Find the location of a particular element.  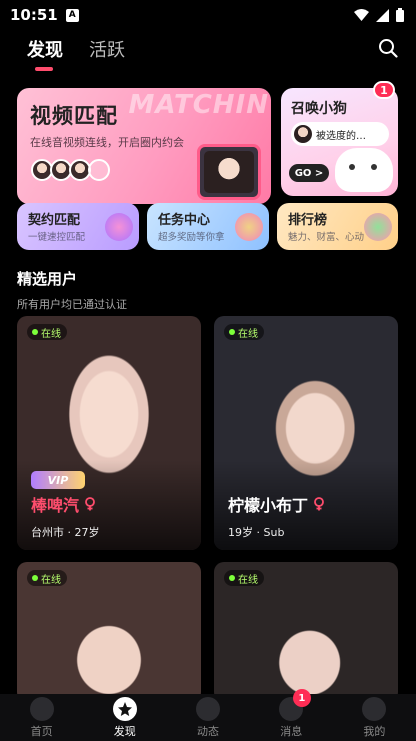

search-icon is located at coordinates (388, 48).